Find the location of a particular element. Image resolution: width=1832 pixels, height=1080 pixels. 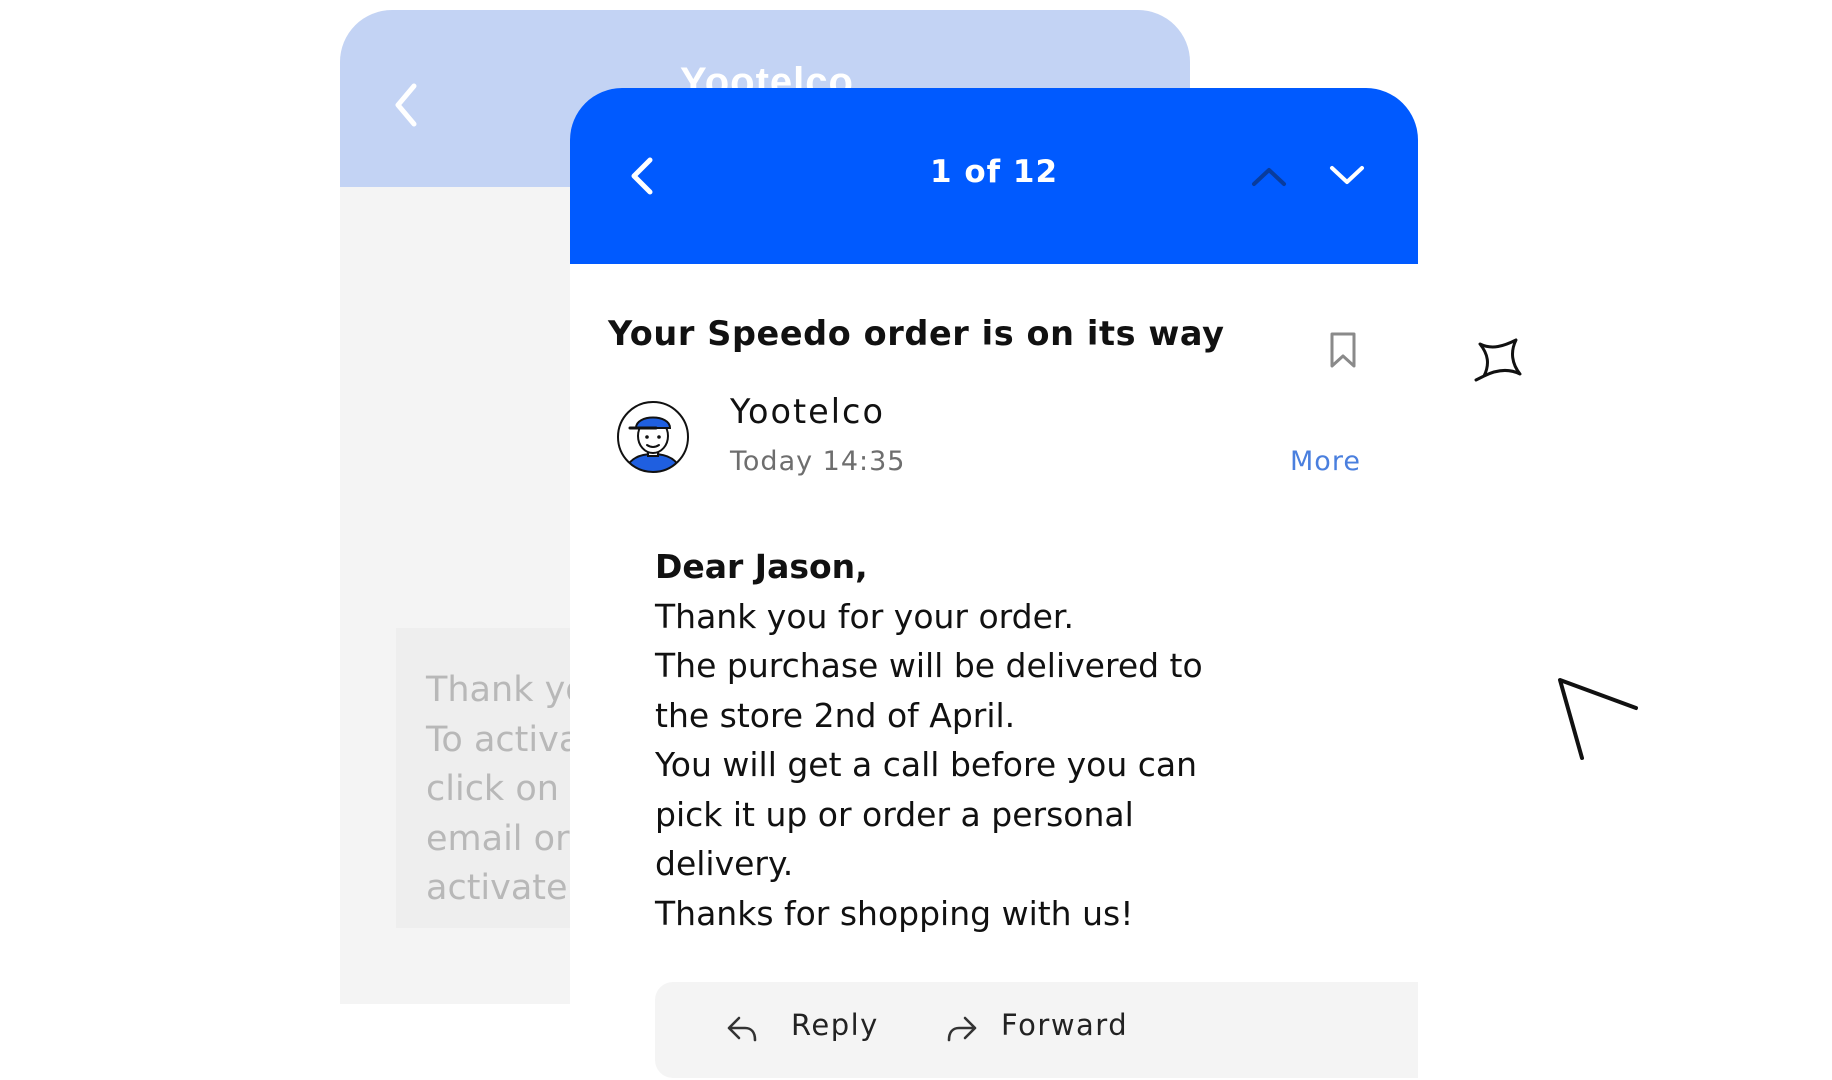

reply-label: Reply is located at coordinates (835, 1025).